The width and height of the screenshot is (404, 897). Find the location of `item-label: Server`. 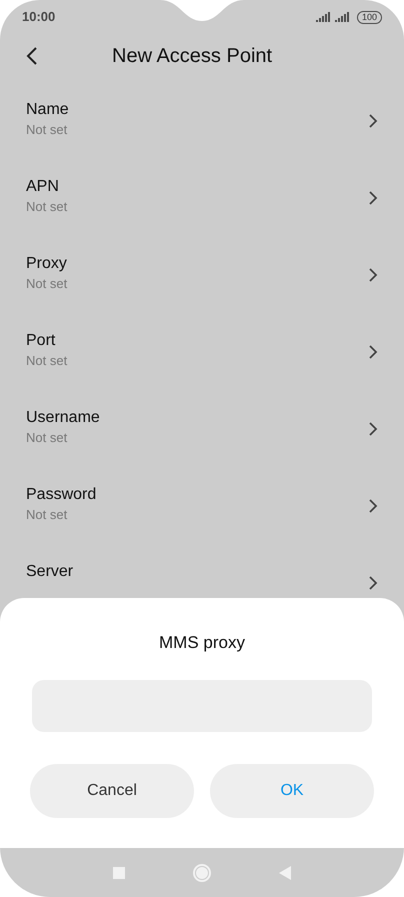

item-label: Server is located at coordinates (50, 572).